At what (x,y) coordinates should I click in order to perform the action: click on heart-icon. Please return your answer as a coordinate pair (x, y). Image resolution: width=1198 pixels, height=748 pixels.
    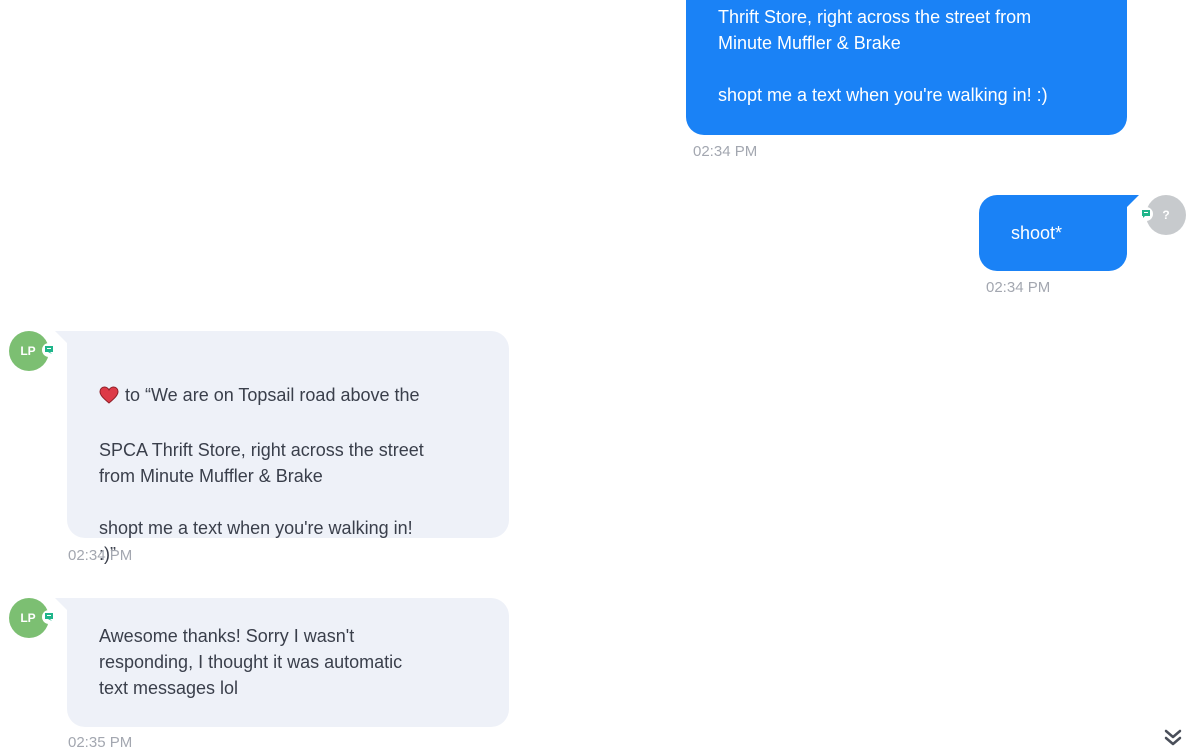
    Looking at the image, I should click on (109, 398).